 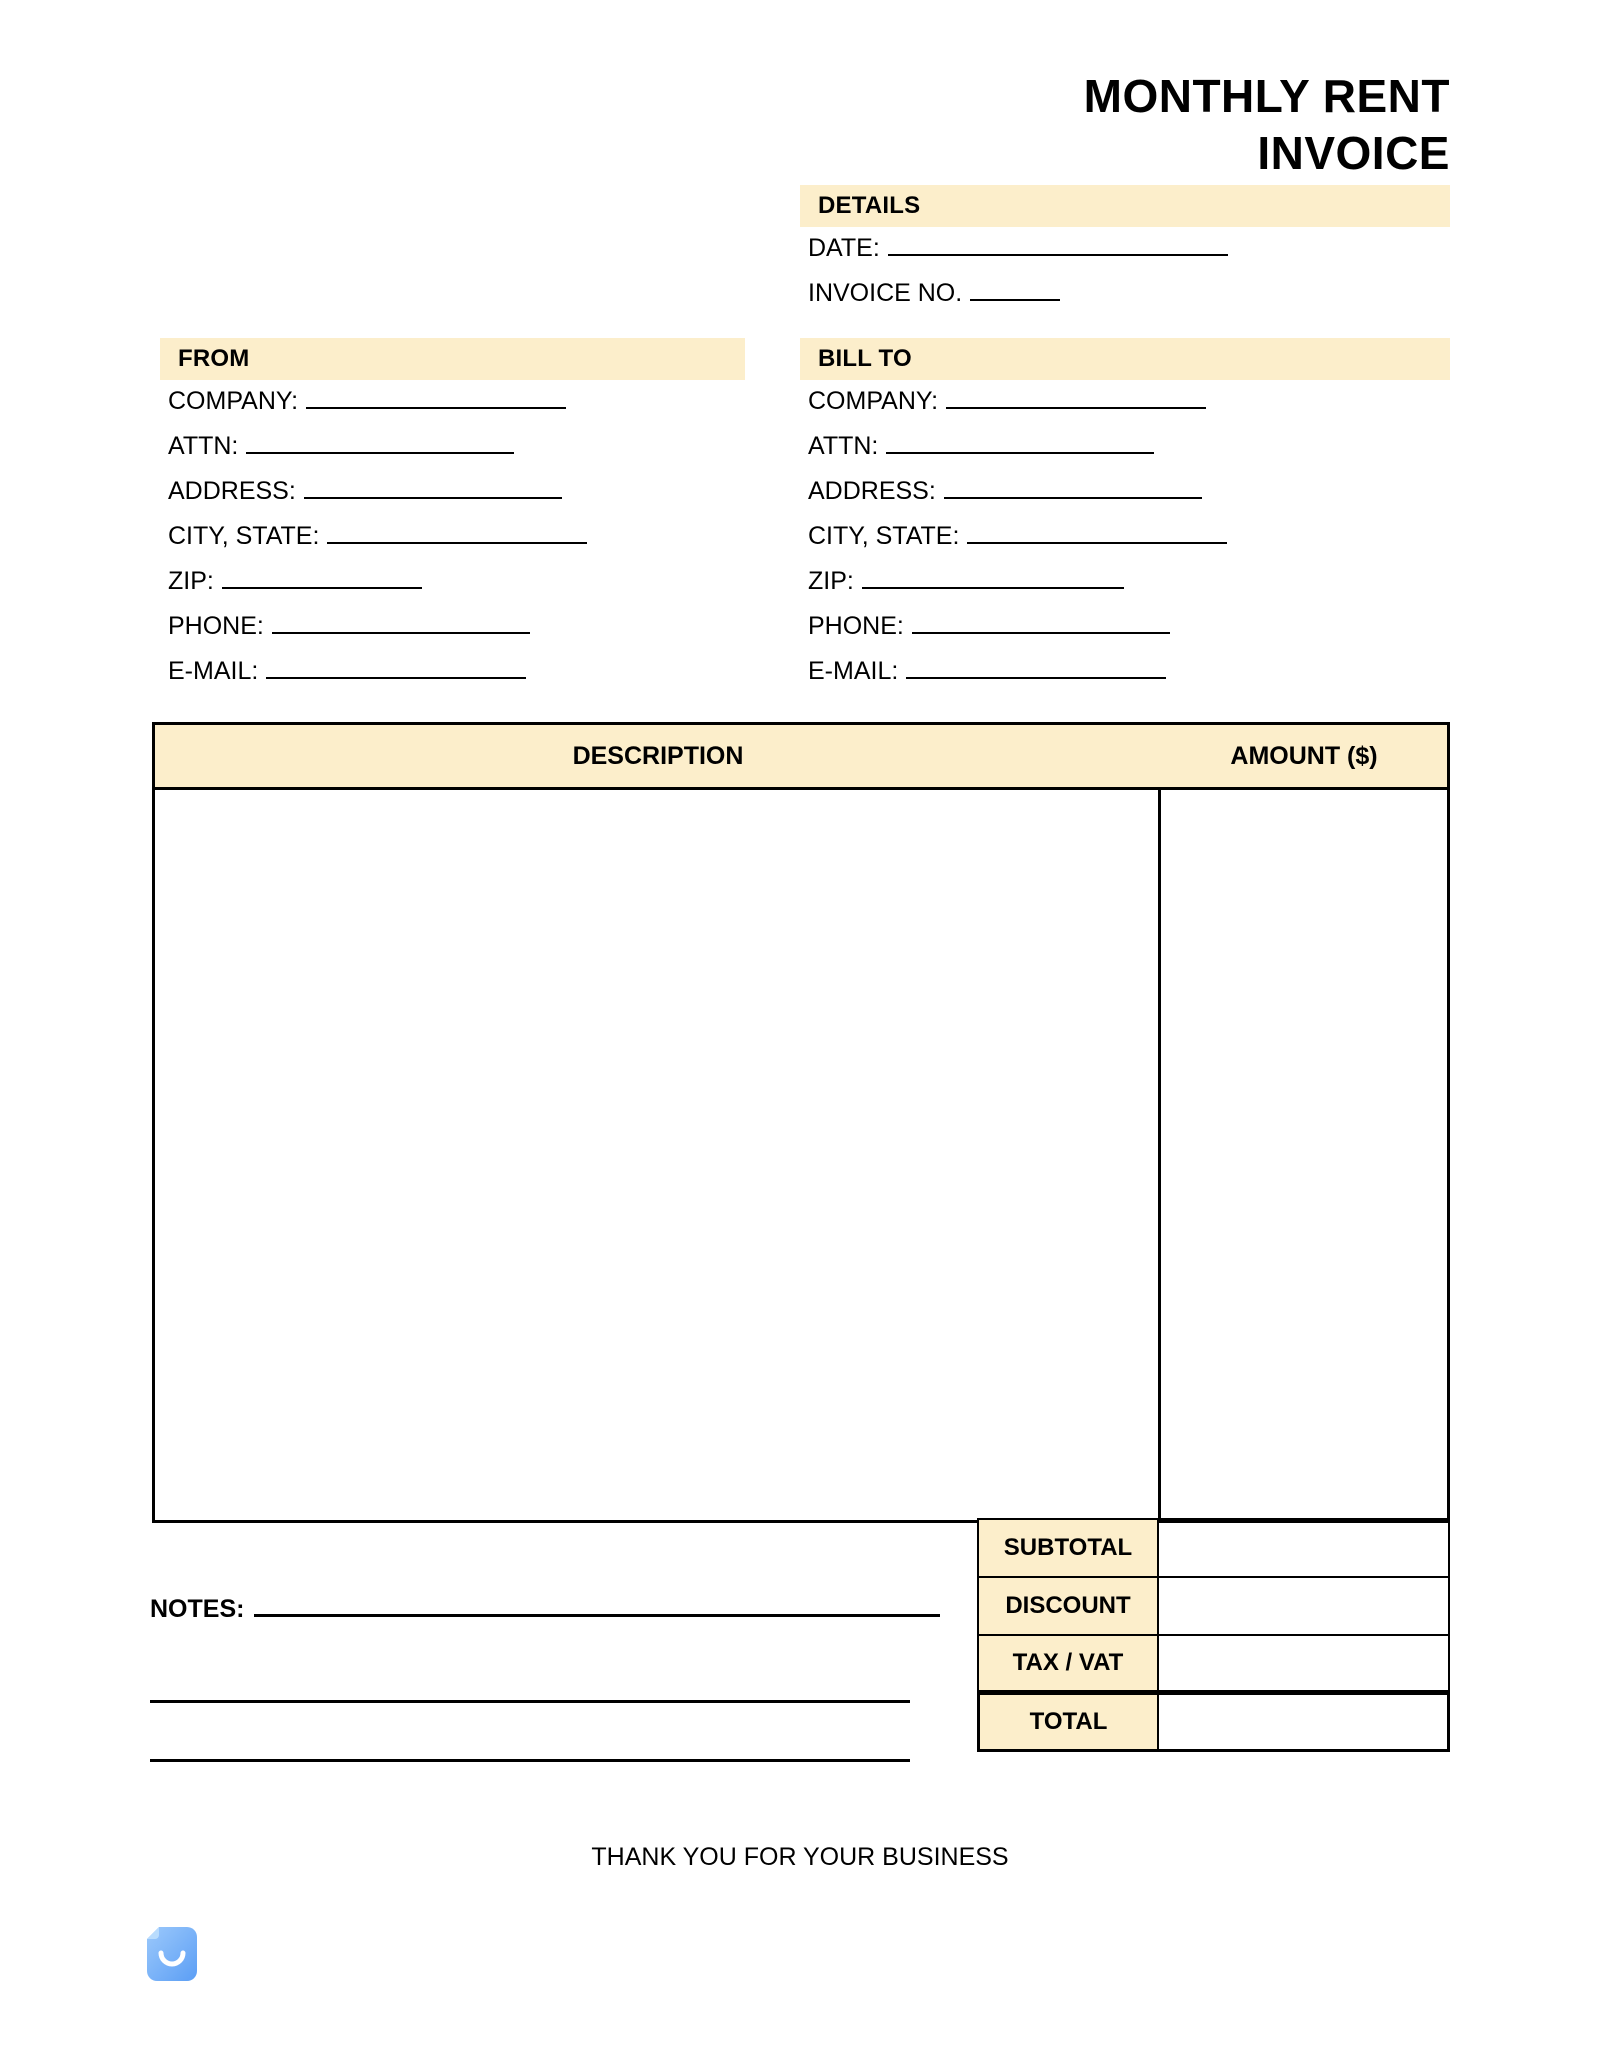 I want to click on total-row: TOTAL, so click(x=1213, y=1722).